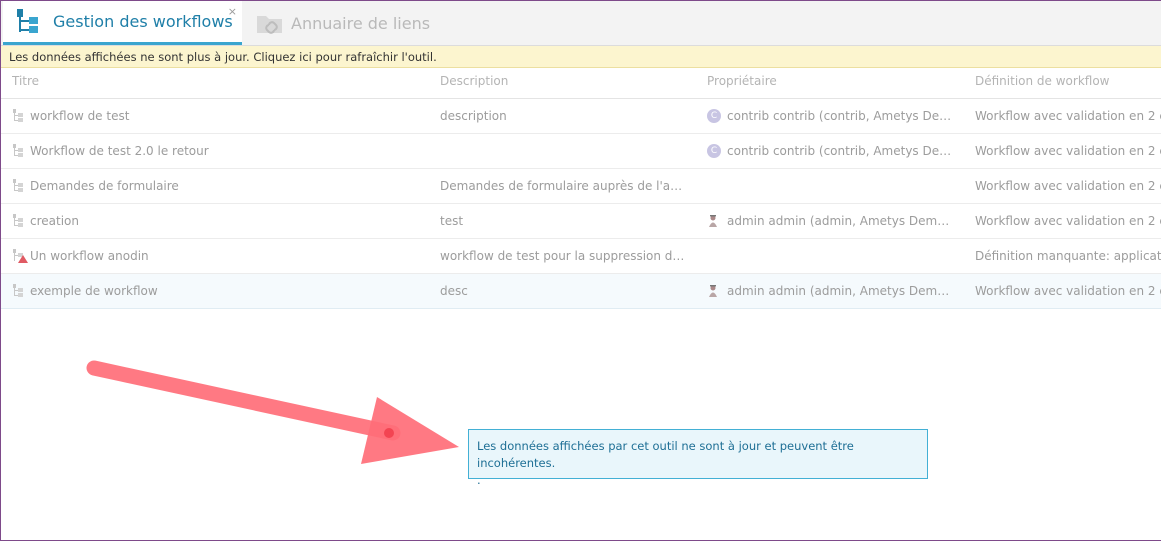  What do you see at coordinates (563, 83) in the screenshot?
I see `column-header-description: Description` at bounding box center [563, 83].